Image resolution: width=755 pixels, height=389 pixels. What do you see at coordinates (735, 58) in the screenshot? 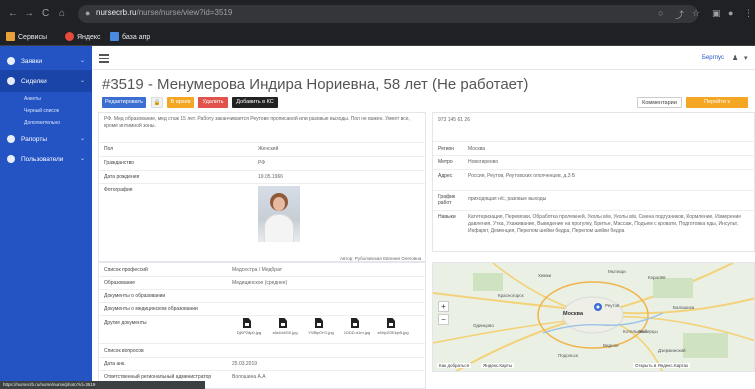
I see `bell-icon: ♟` at bounding box center [735, 58].